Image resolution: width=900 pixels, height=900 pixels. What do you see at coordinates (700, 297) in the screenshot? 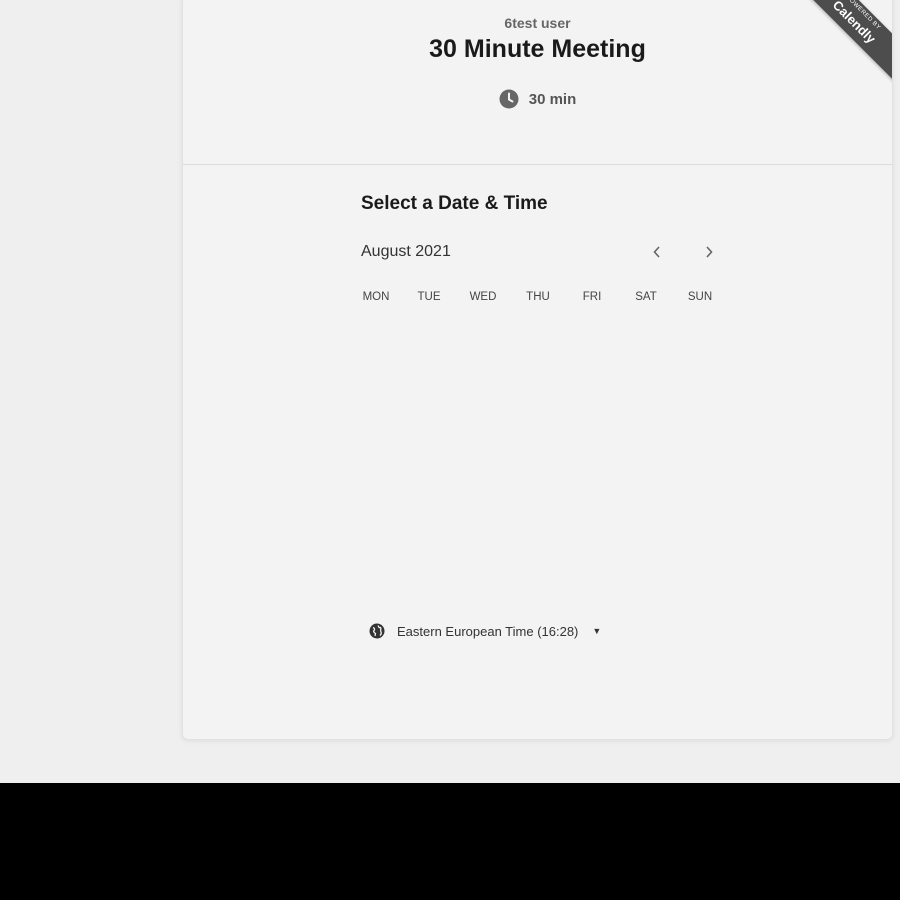
I see `weekday-sun: SUN` at bounding box center [700, 297].